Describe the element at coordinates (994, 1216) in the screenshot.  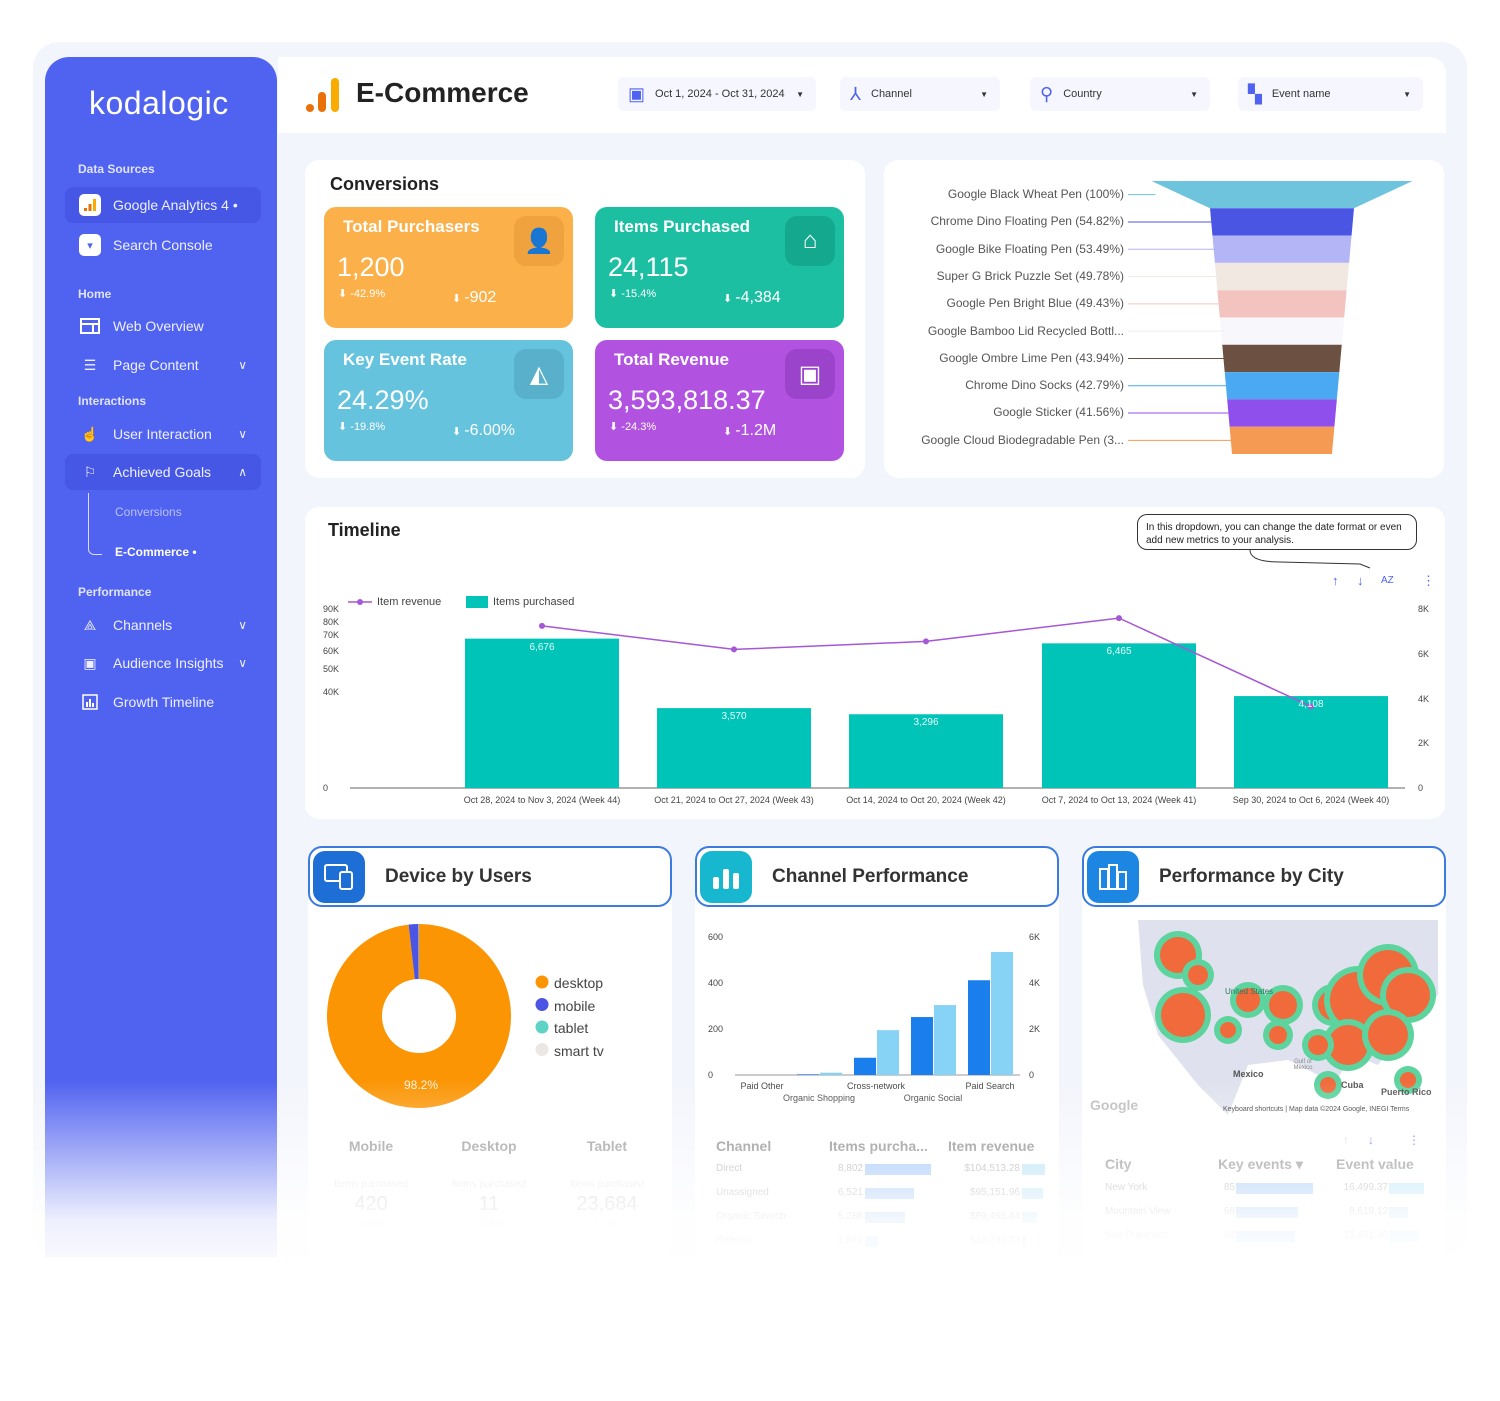
I see `revenue-cell: $69,466.44` at that location.